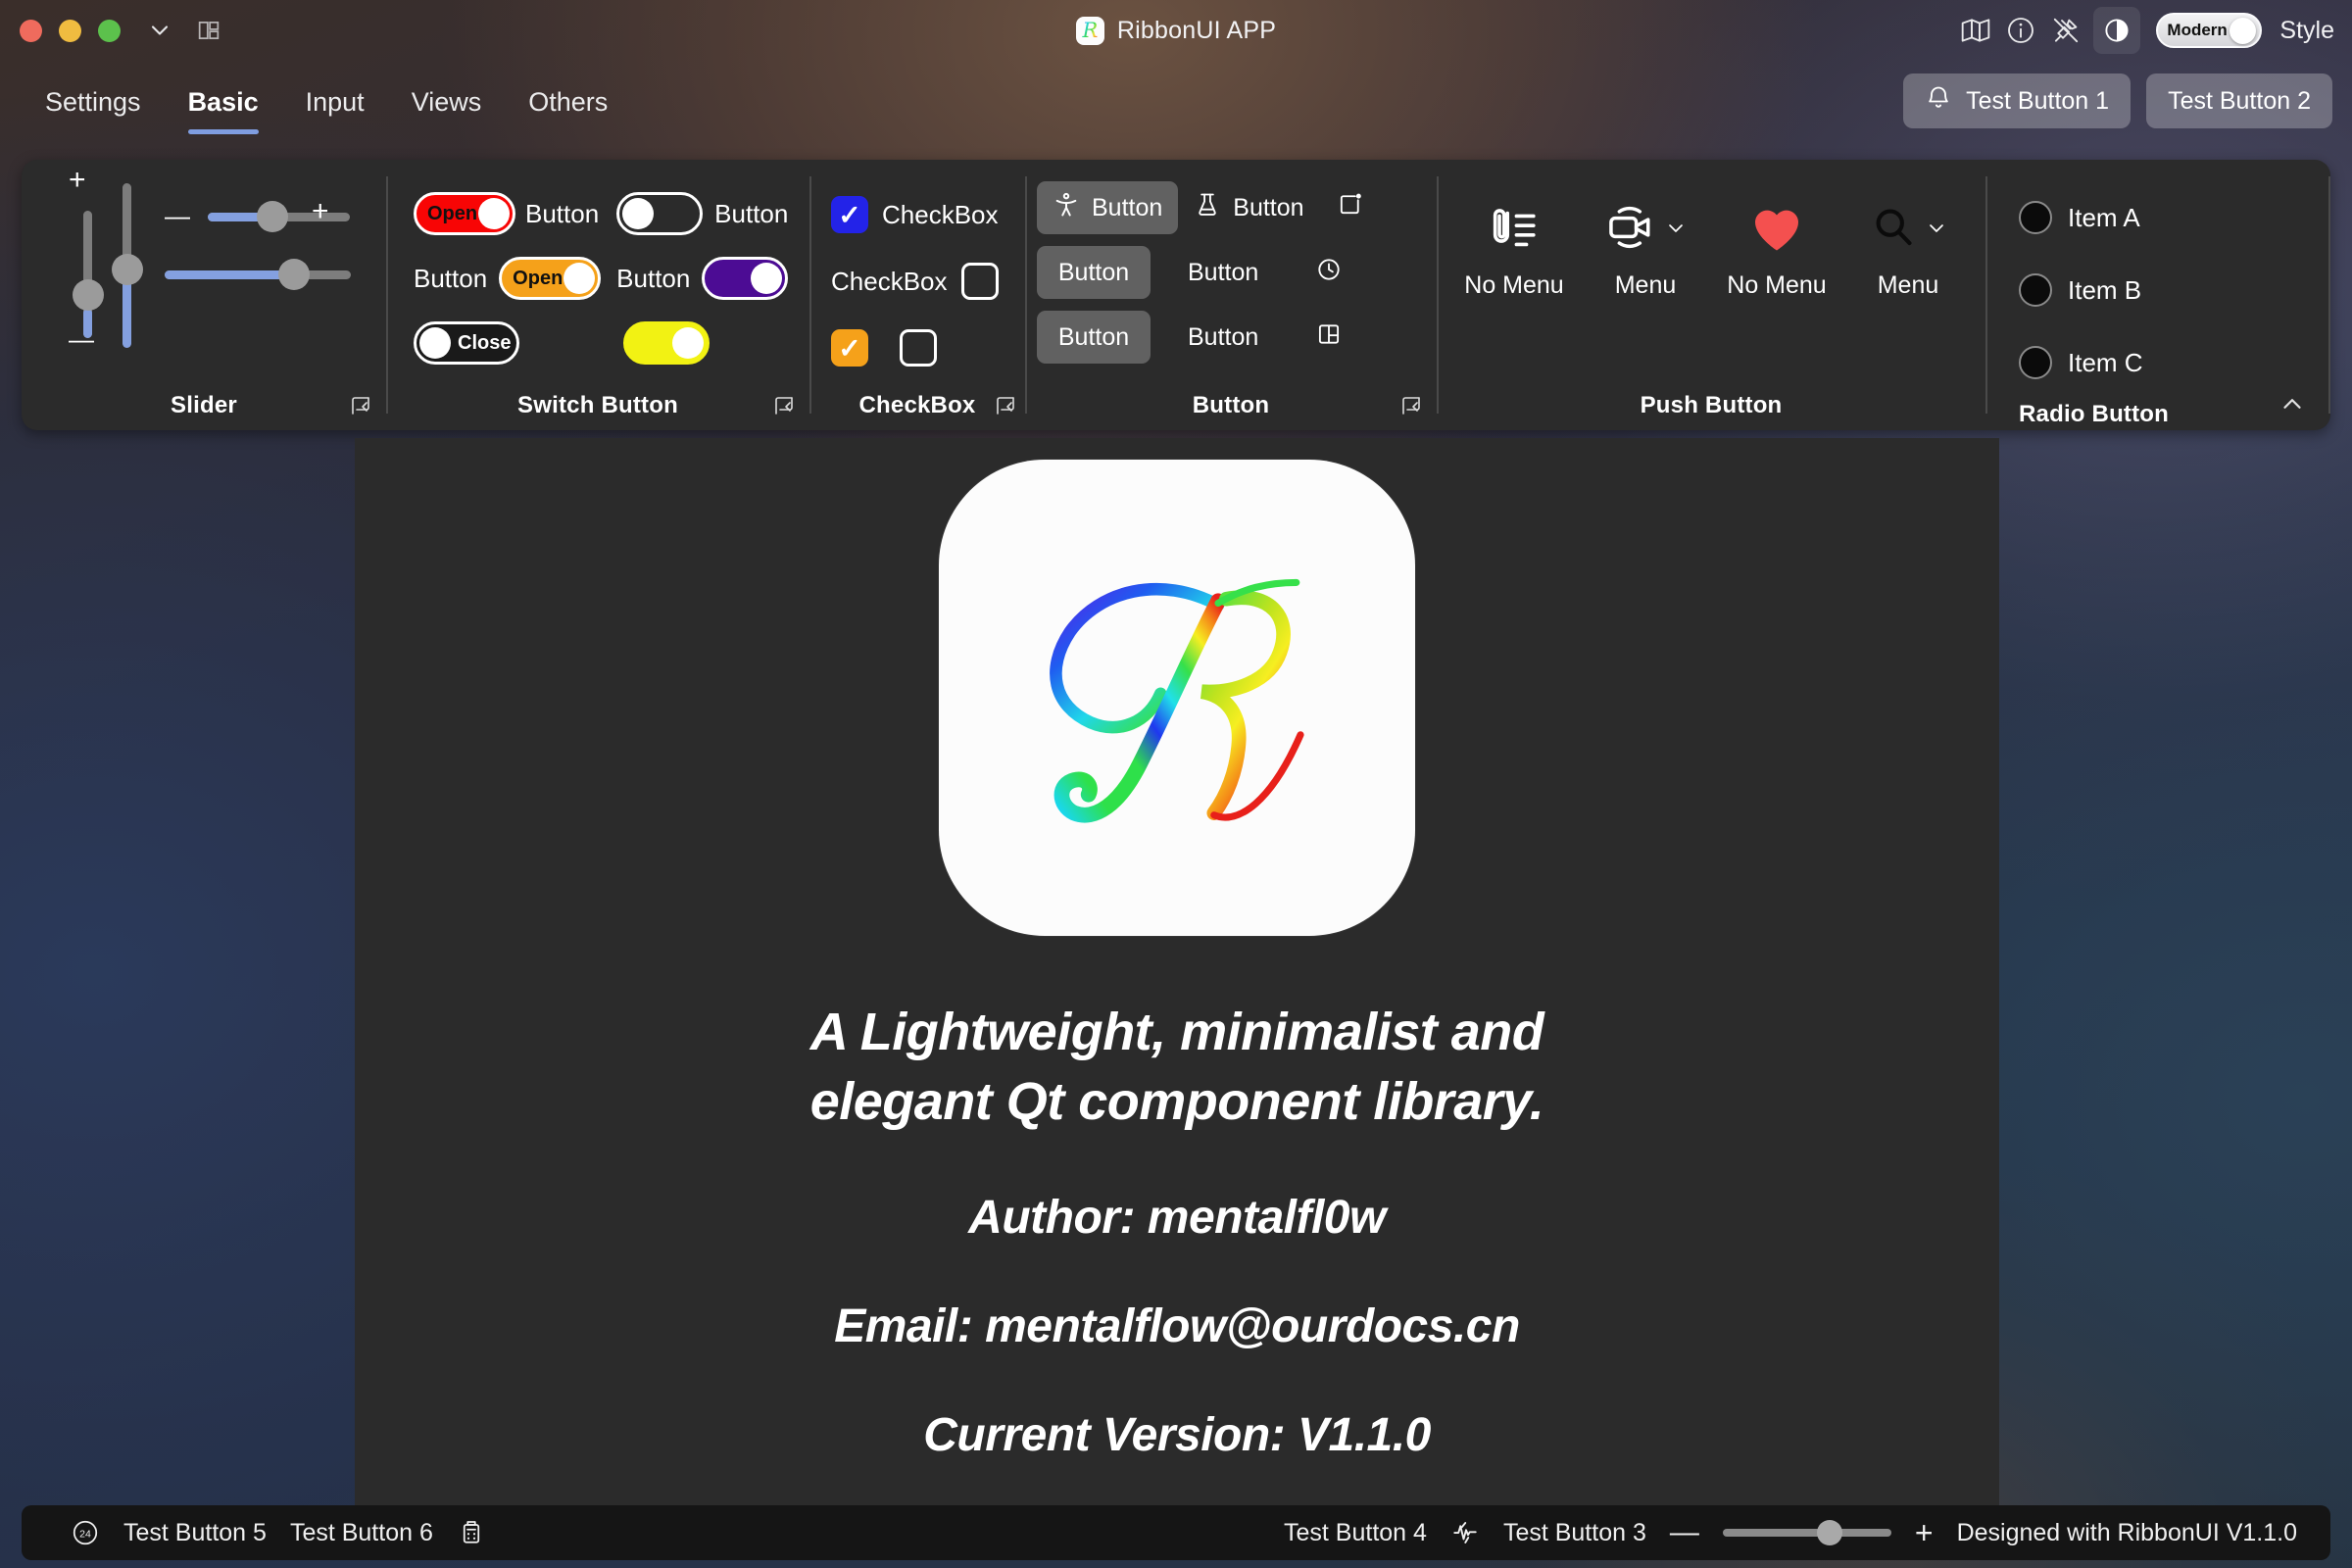  Describe the element at coordinates (2292, 403) in the screenshot. I see `chevron-up-icon` at that location.